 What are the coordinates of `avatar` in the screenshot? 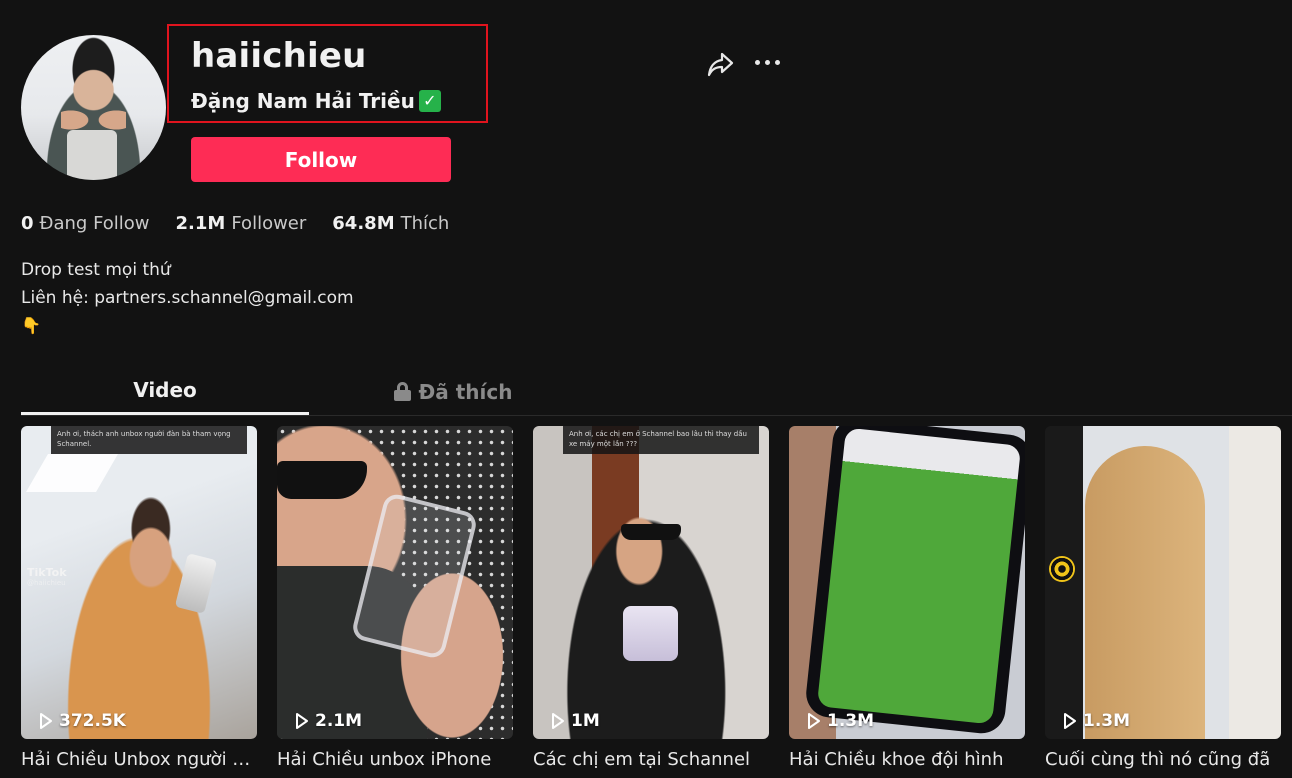 It's located at (93, 107).